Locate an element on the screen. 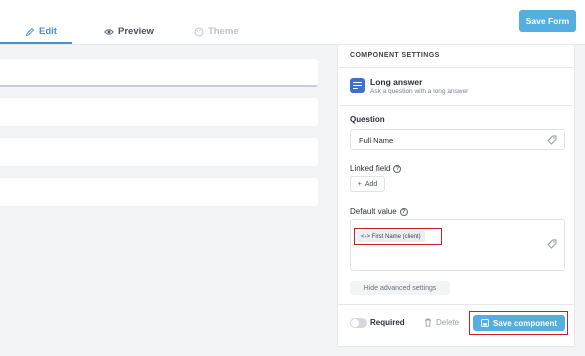 The height and width of the screenshot is (356, 585). pencil-icon is located at coordinates (30, 31).